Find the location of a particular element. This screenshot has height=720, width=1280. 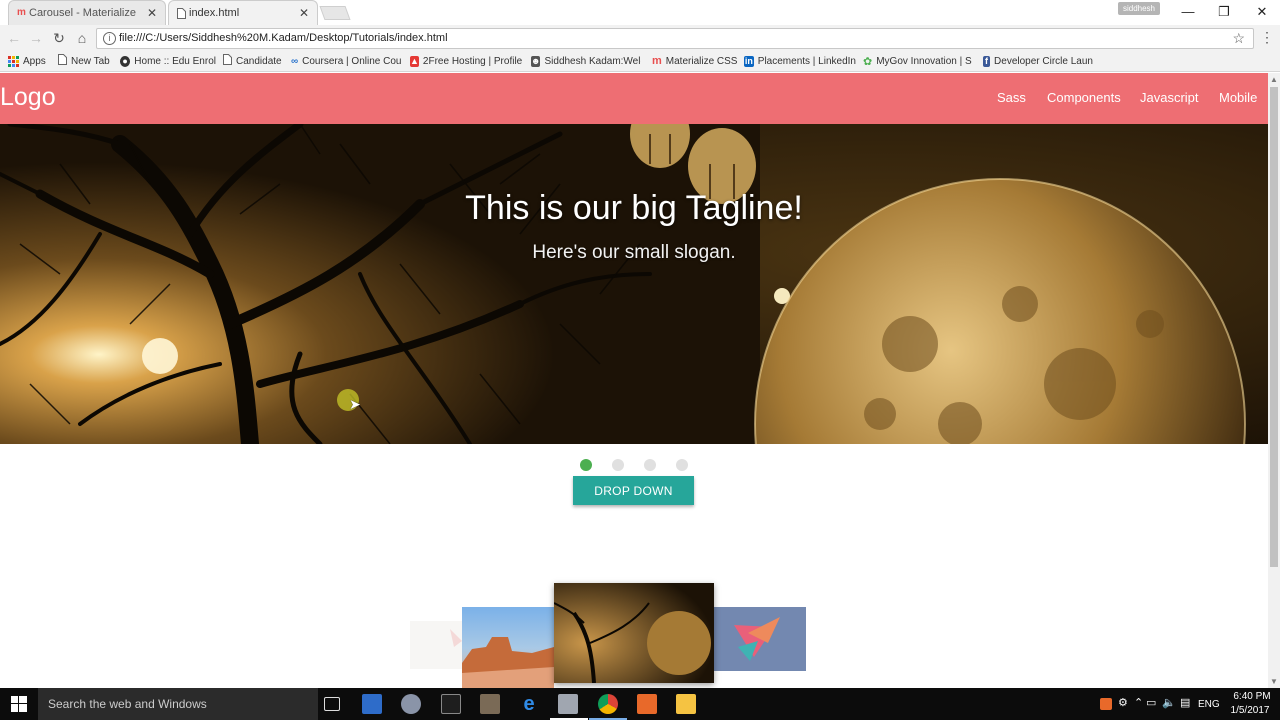

bookmark-apps: Apps is located at coordinates (30, 61).